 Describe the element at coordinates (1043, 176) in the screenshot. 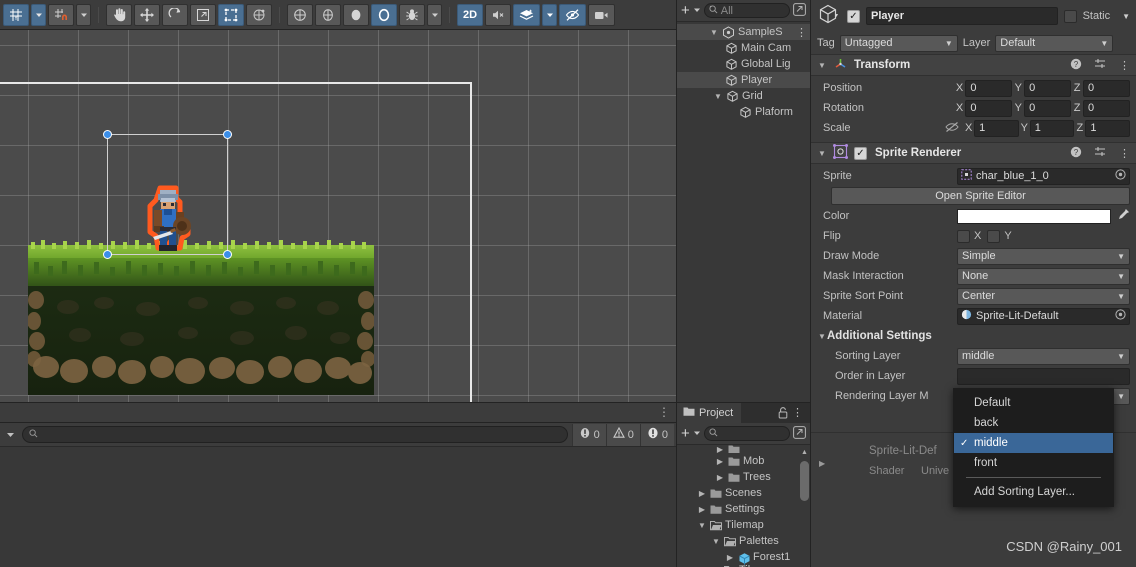

I see `sprite-object-field: char_blue_1_0` at that location.